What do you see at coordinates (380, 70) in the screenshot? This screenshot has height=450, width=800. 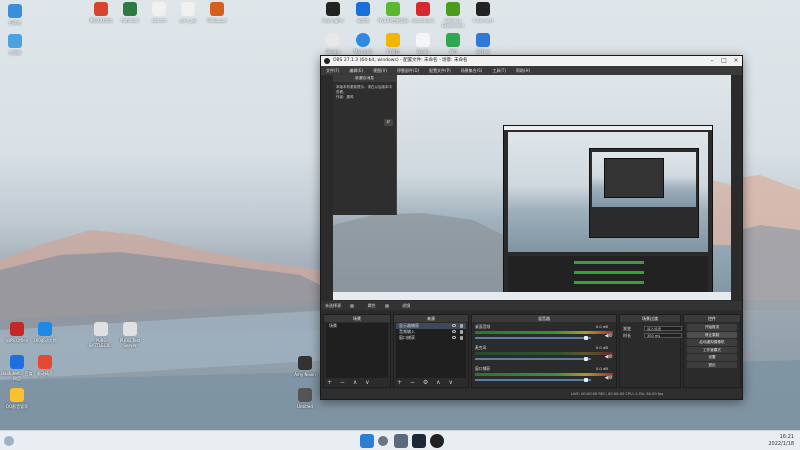 I see `menu-view: 视图(V)` at bounding box center [380, 70].